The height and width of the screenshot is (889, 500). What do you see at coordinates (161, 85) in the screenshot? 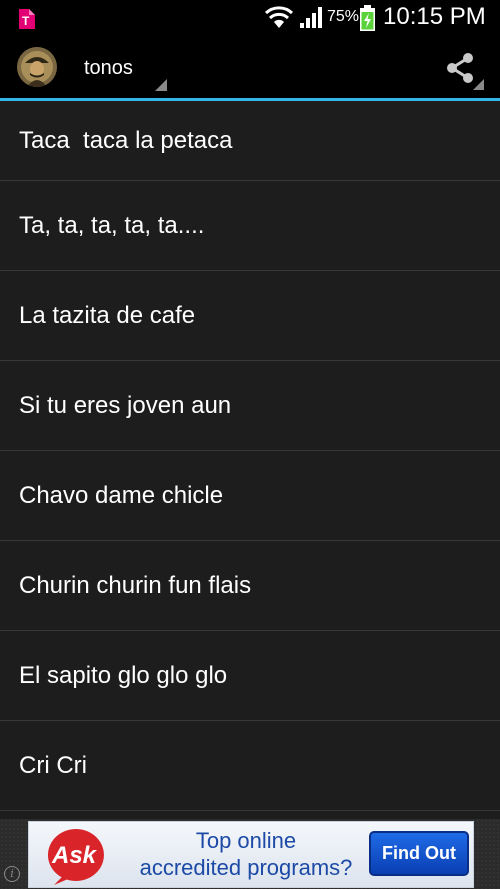
I see `dropdown-corner-icon` at bounding box center [161, 85].